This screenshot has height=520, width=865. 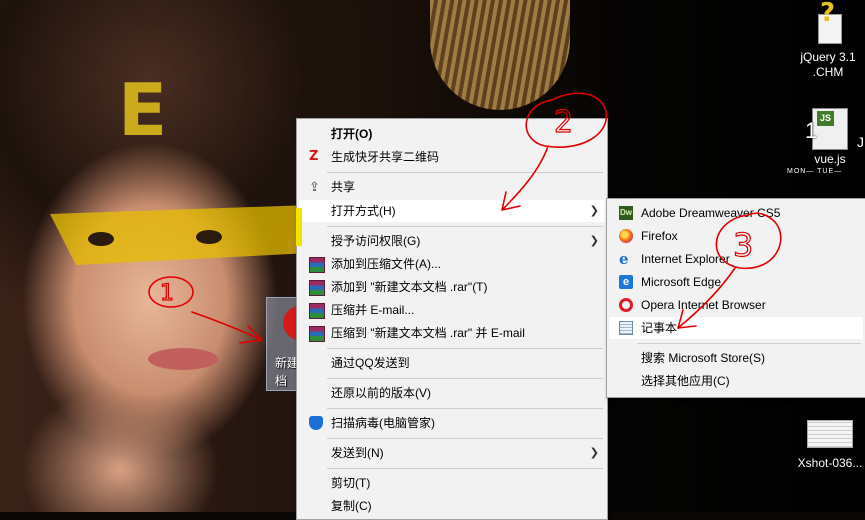 I want to click on menu-item-open: 打开(O), so click(x=452, y=134).